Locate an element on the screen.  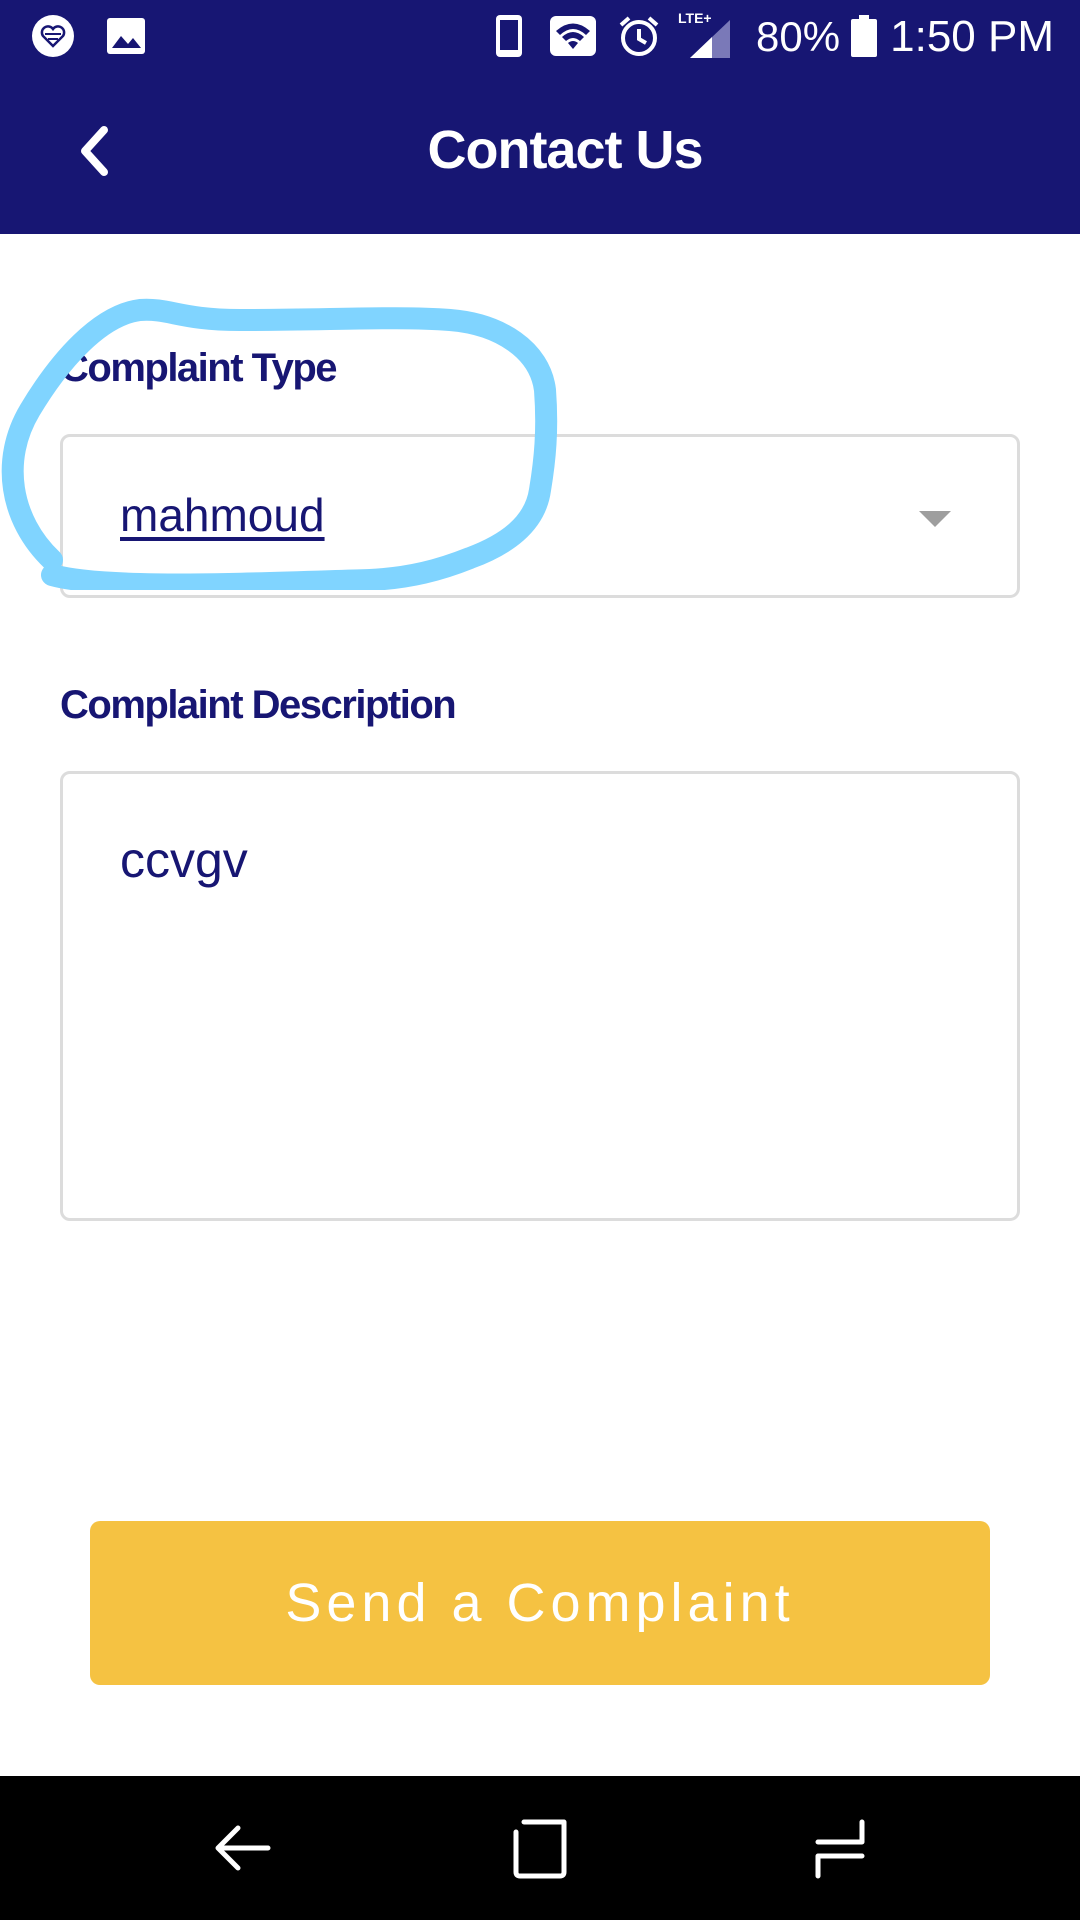
page-title: Contact Us is located at coordinates (565, 150).